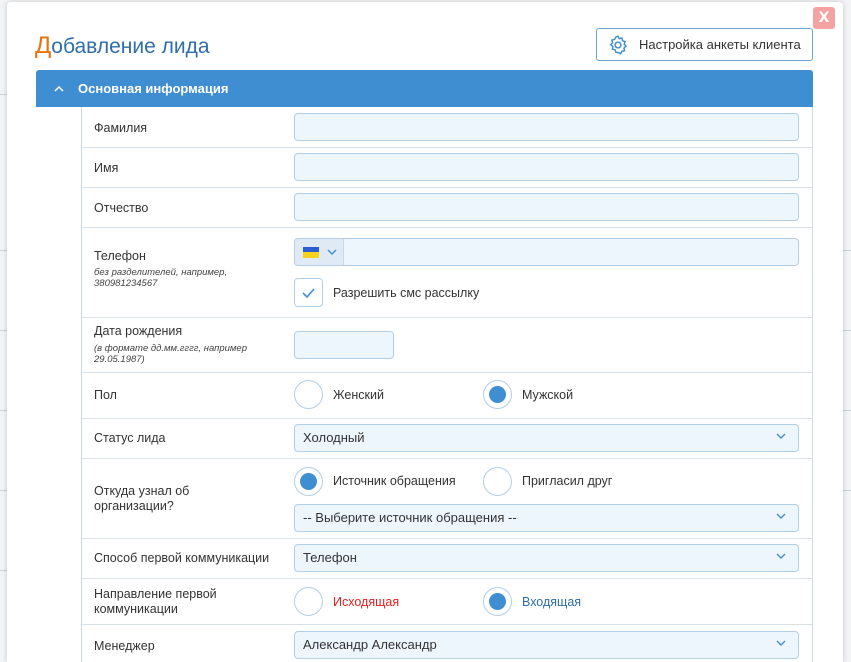 This screenshot has width=851, height=662. What do you see at coordinates (330, 557) in the screenshot?
I see `first-comm-method-value: Телефон` at bounding box center [330, 557].